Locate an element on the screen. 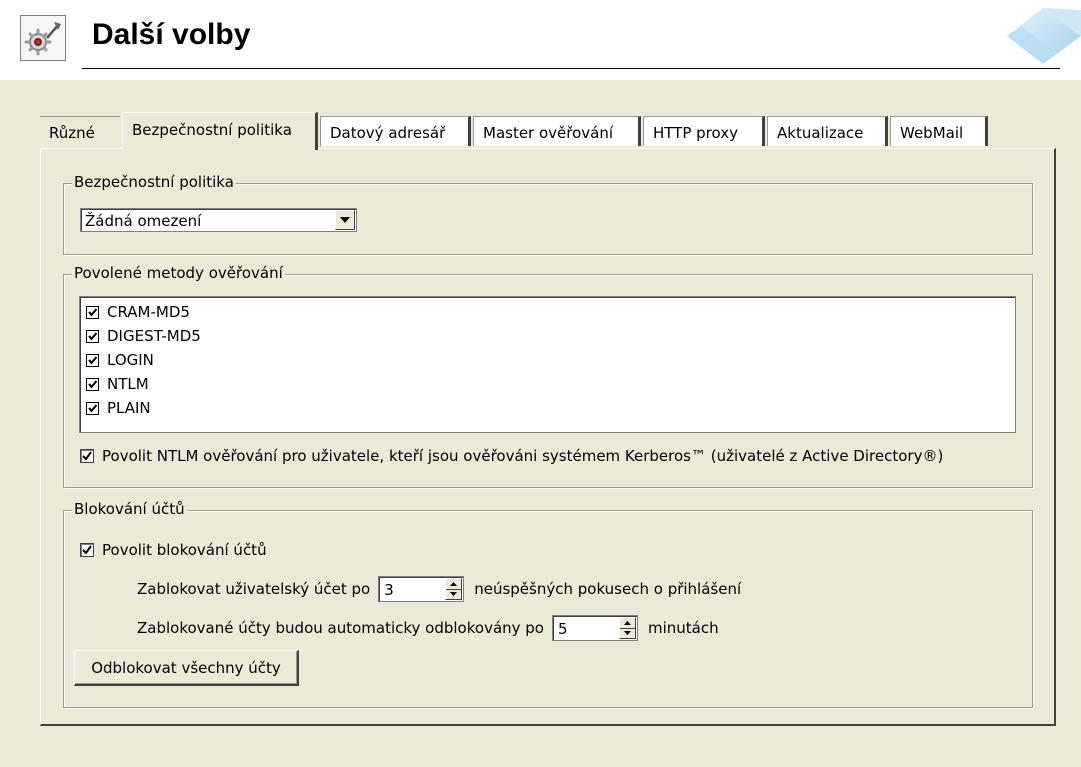 The width and height of the screenshot is (1081, 767). list-item: PLAIN is located at coordinates (118, 408).